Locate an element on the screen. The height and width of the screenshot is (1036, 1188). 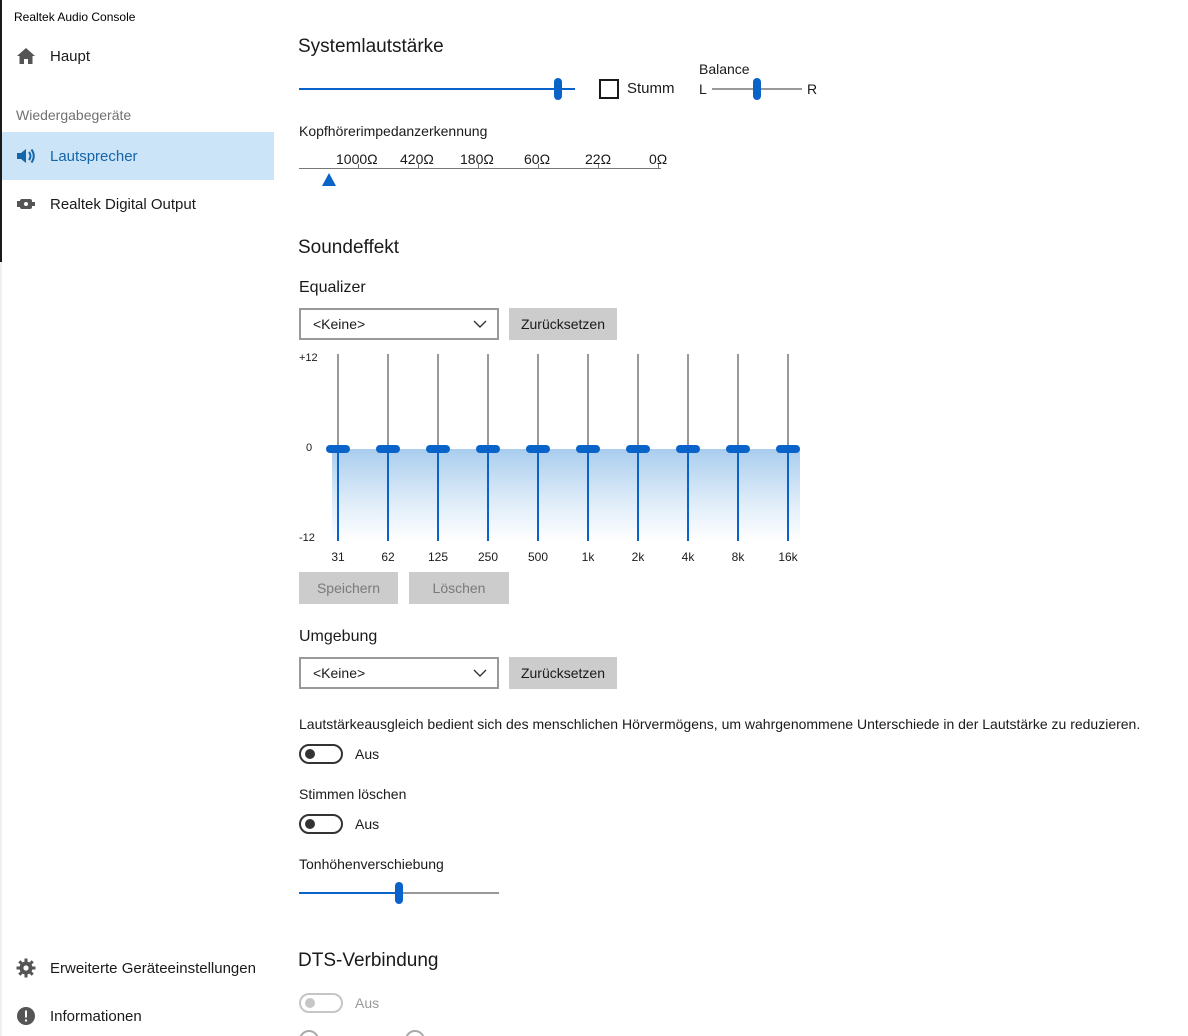
balance-slider is located at coordinates (757, 89).